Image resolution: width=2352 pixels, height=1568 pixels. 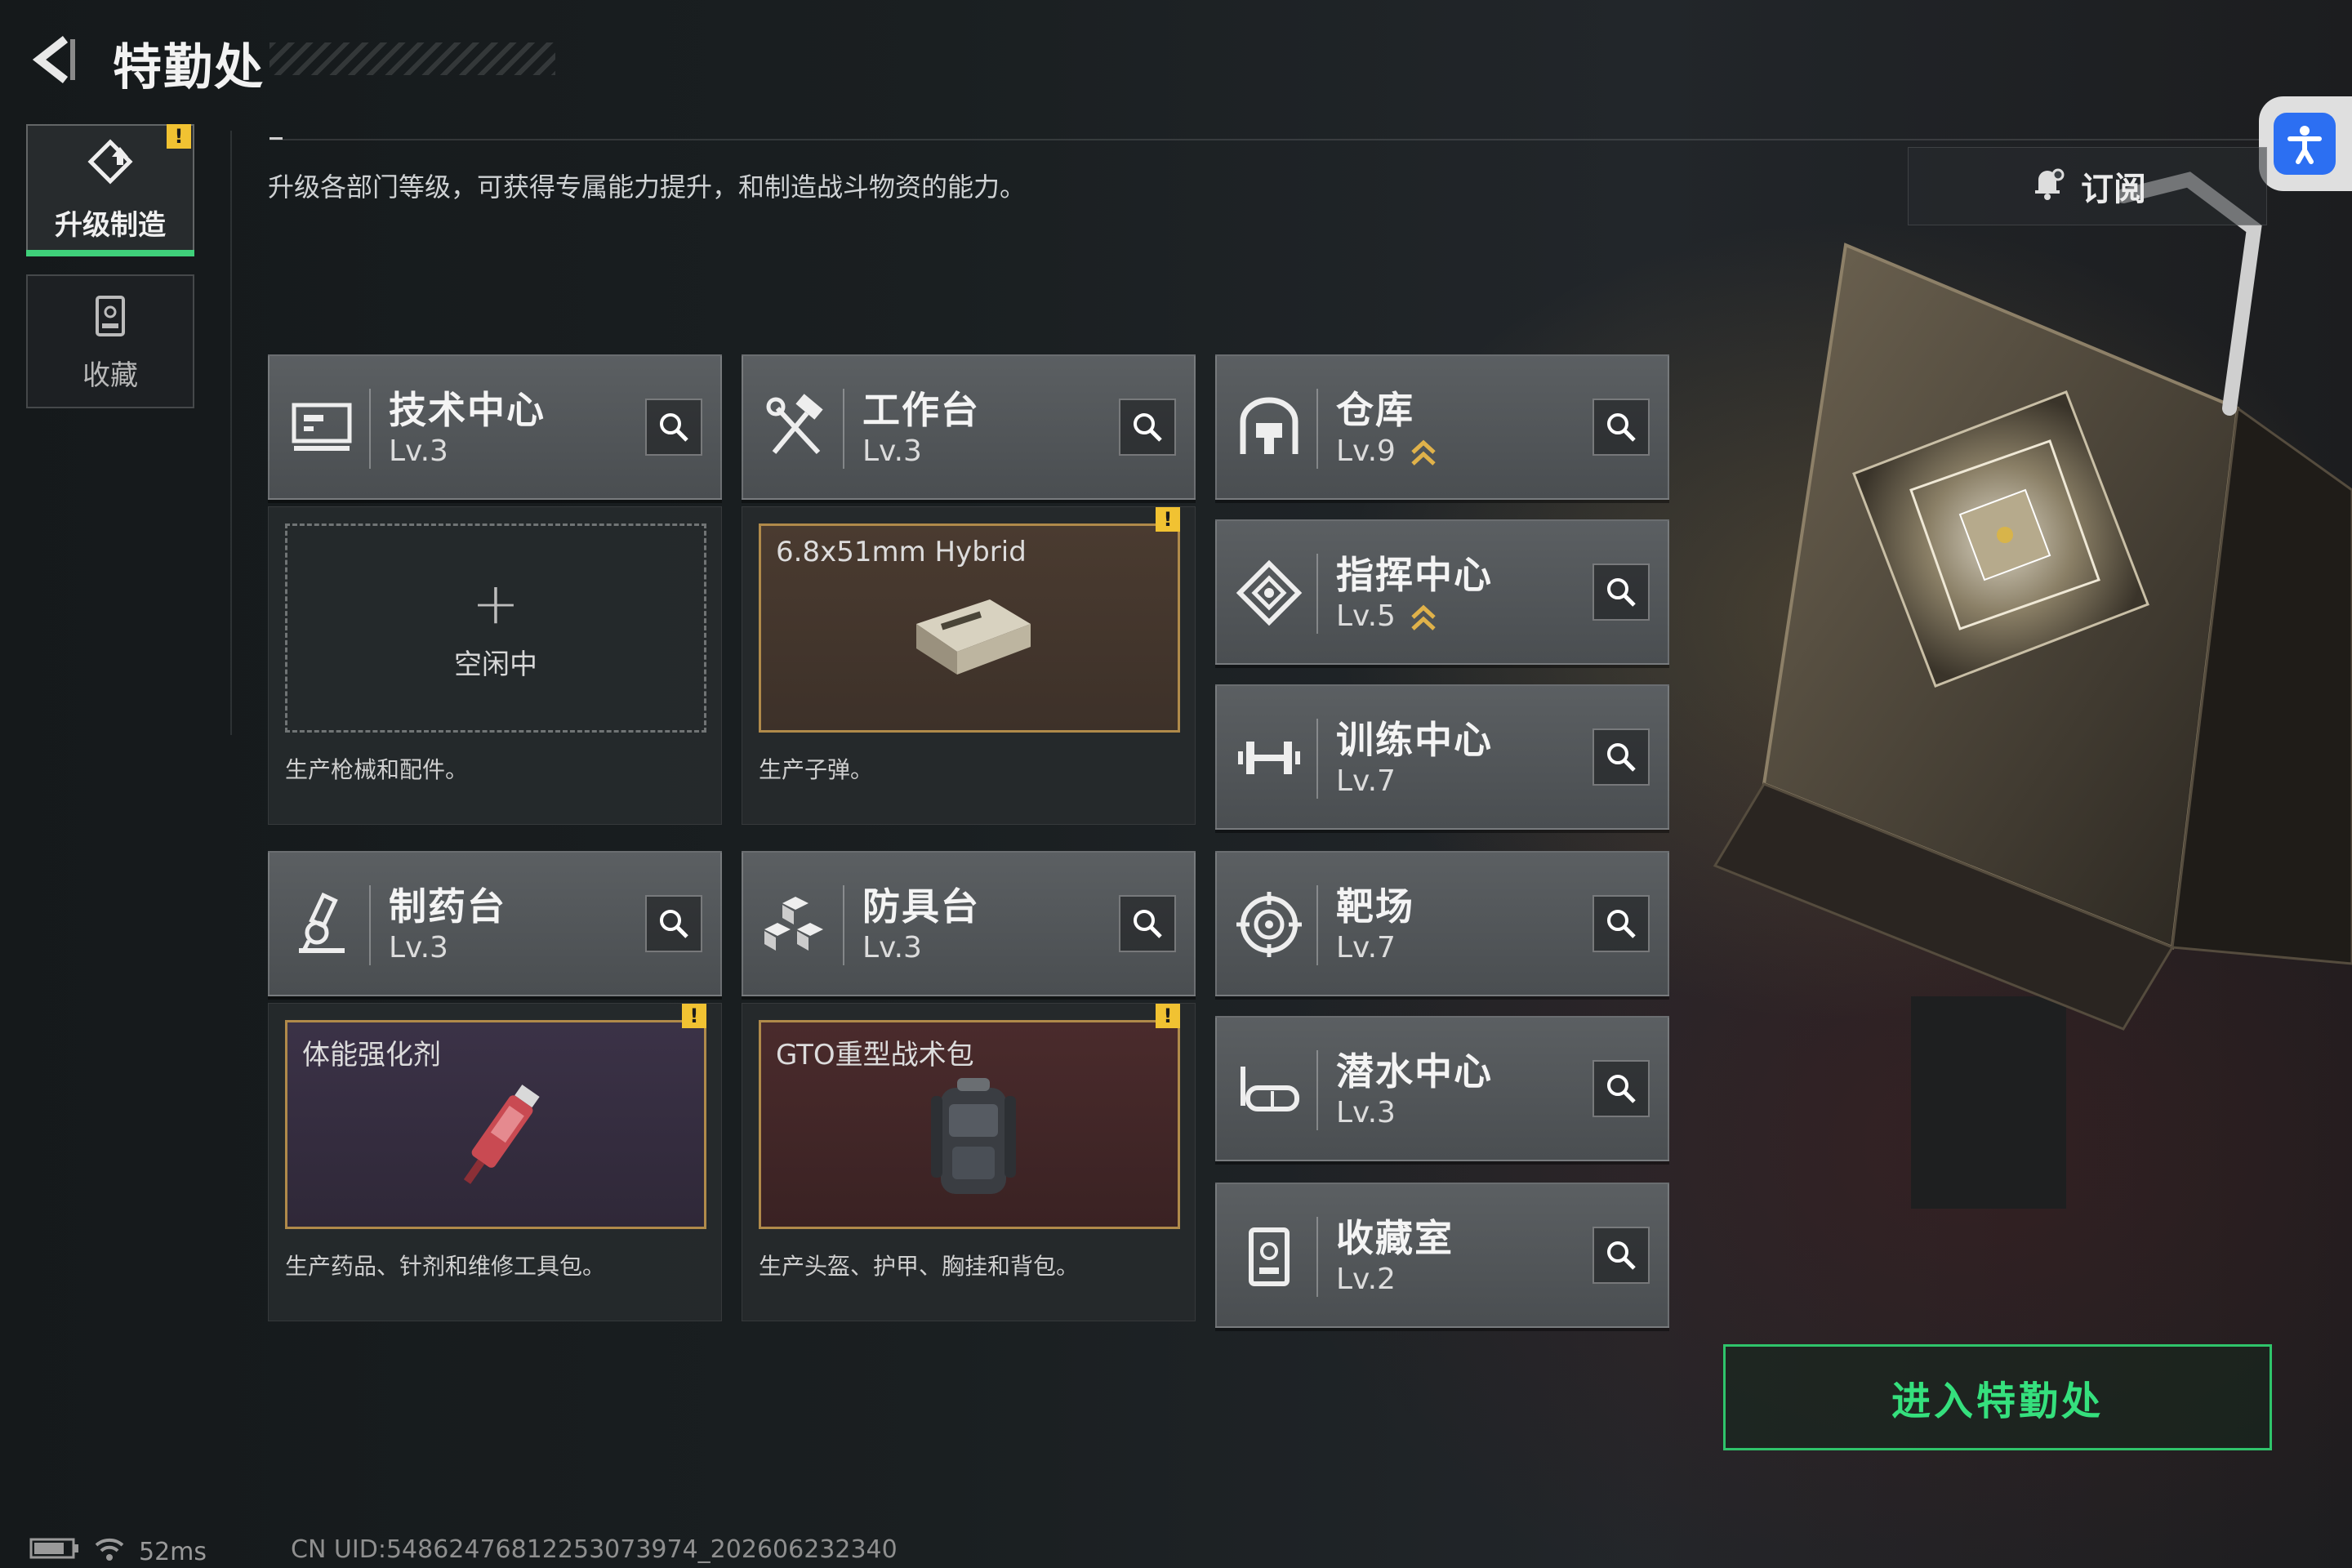 I want to click on header-divider, so click(x=1266, y=139).